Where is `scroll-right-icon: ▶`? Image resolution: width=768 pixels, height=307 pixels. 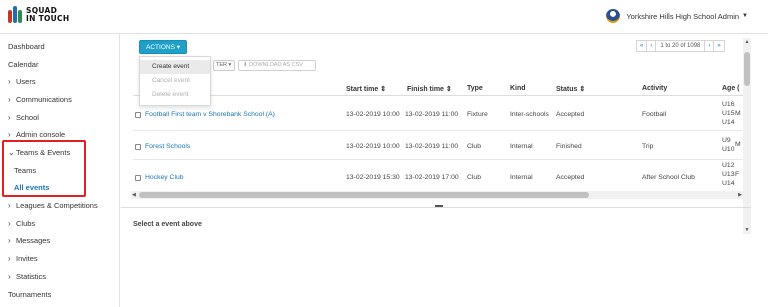 scroll-right-icon: ▶ is located at coordinates (740, 195).